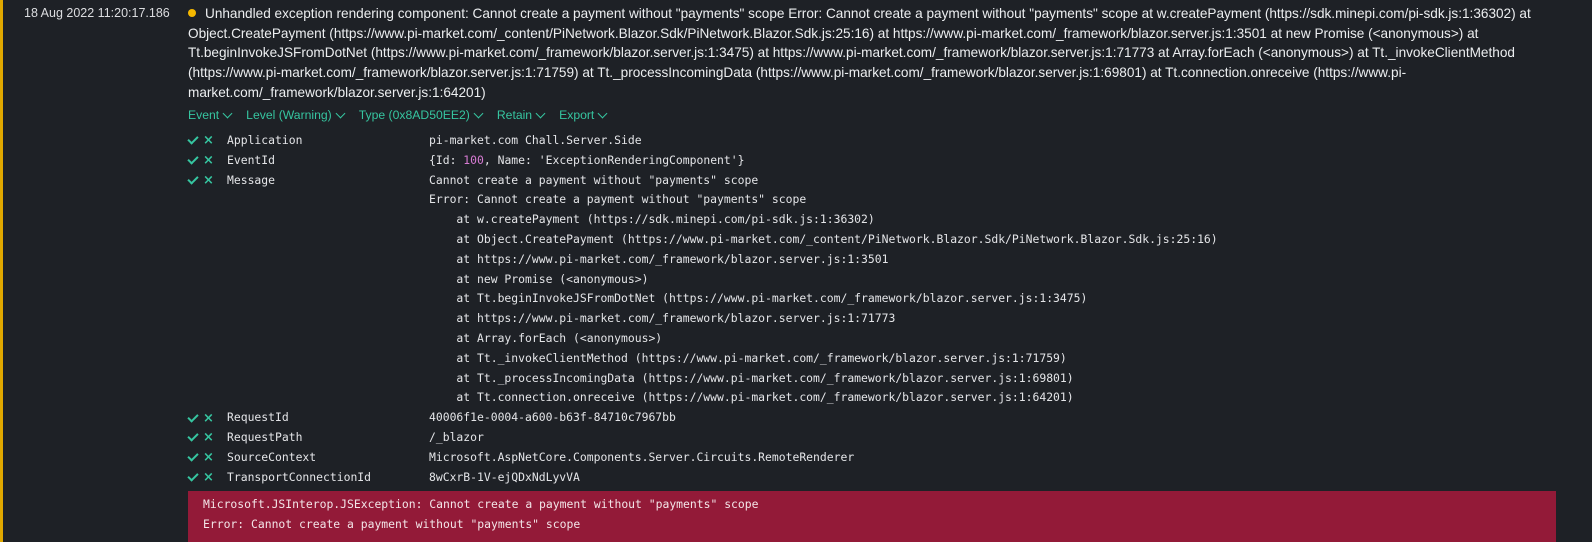 The image size is (1592, 542). What do you see at coordinates (702, 438) in the screenshot?
I see `property-row-requestpath: × RequestPath /_blazor` at bounding box center [702, 438].